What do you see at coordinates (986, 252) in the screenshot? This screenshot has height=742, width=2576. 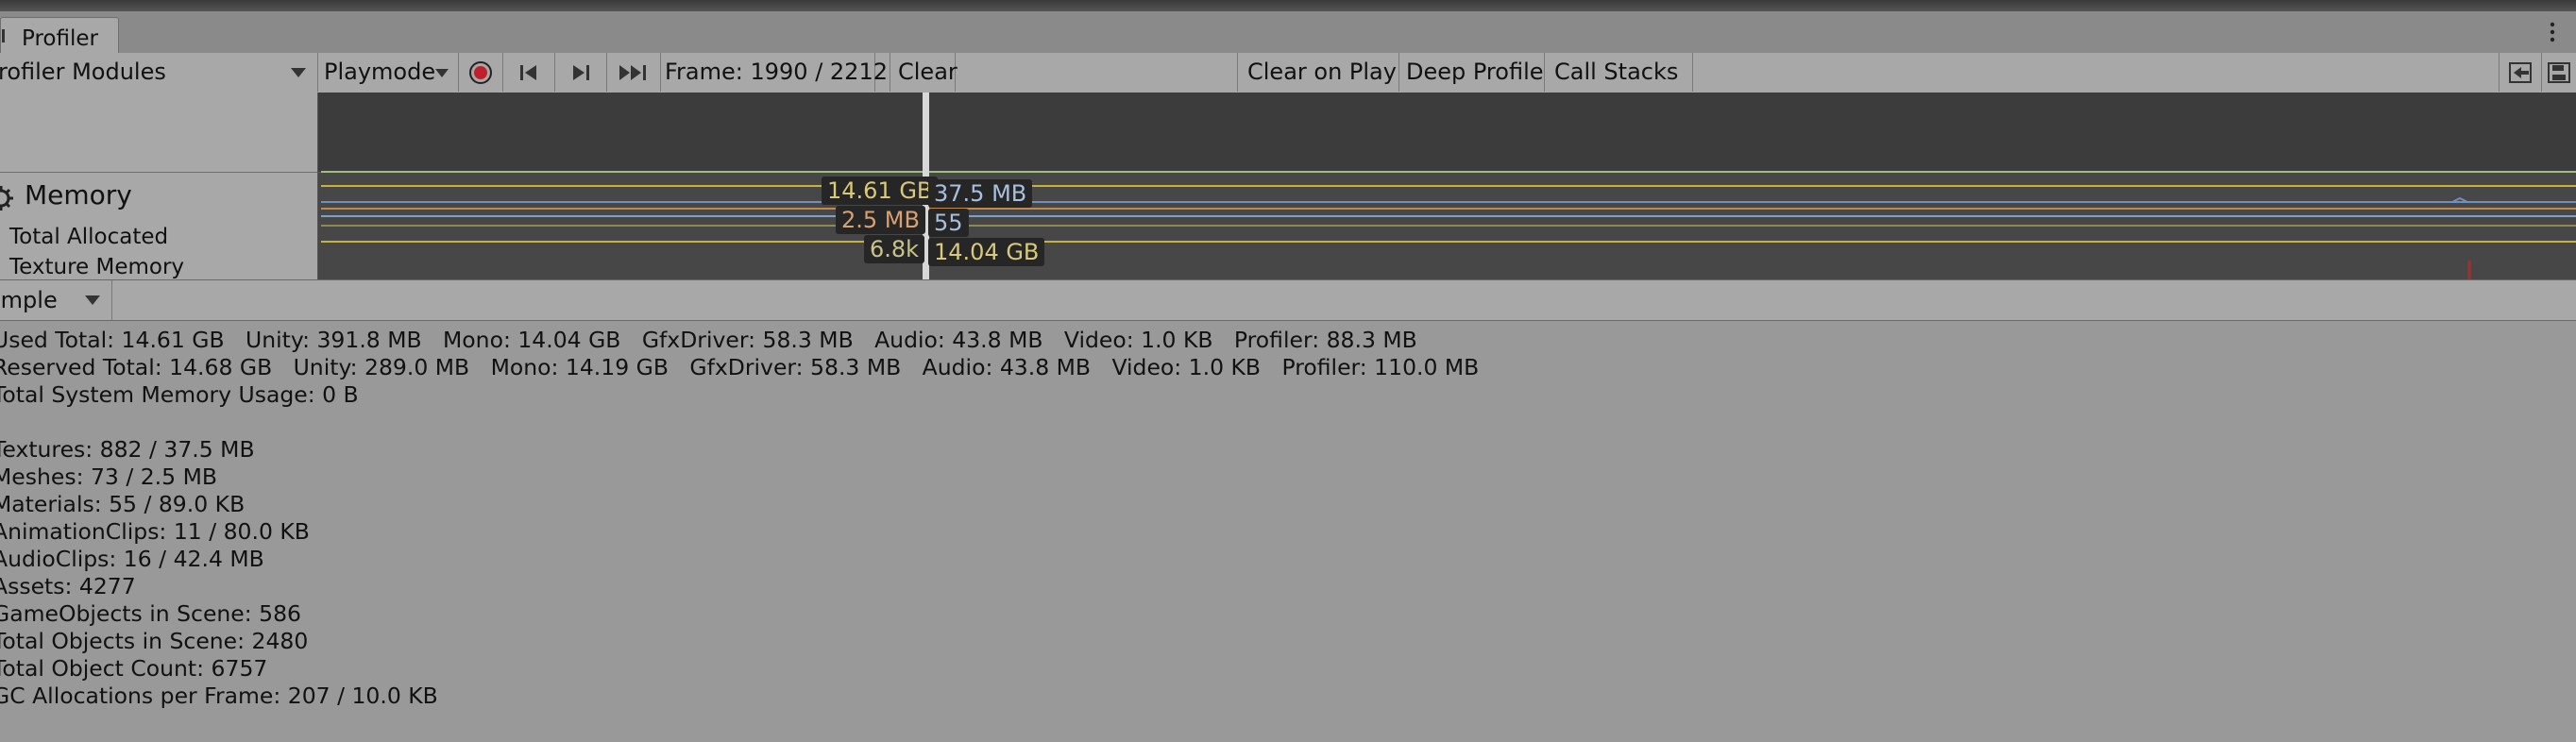 I see `tooltip-right-3: 14.04 GB` at bounding box center [986, 252].